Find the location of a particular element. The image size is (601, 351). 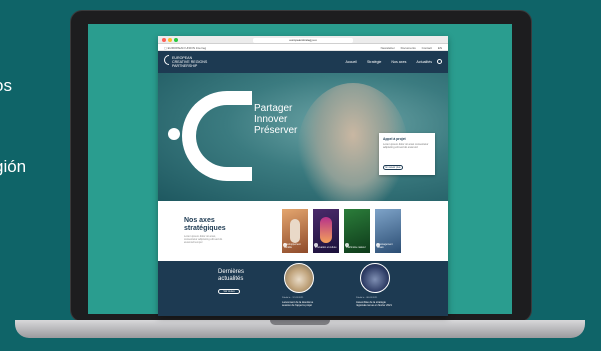

cropped-text-1: os is located at coordinates (6, 85).